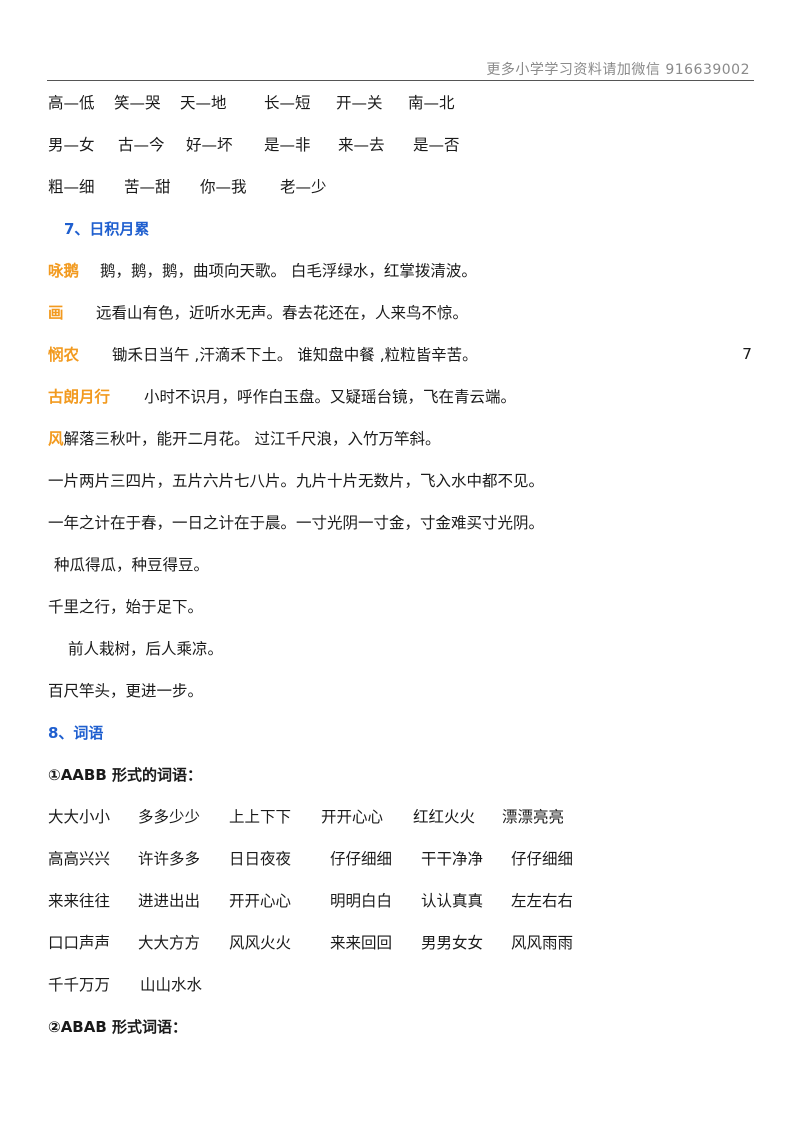 The width and height of the screenshot is (800, 1132). I want to click on word-item: 山山水水, so click(171, 985).